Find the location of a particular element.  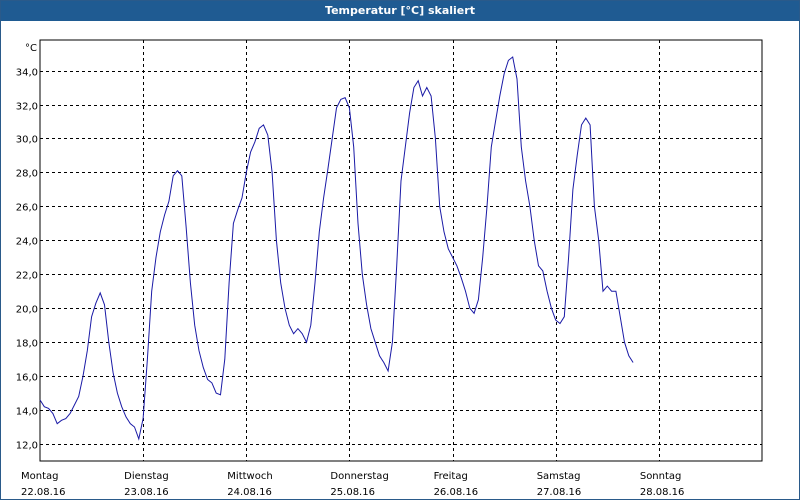

y-tick-label: 12,0 is located at coordinates (27, 446).